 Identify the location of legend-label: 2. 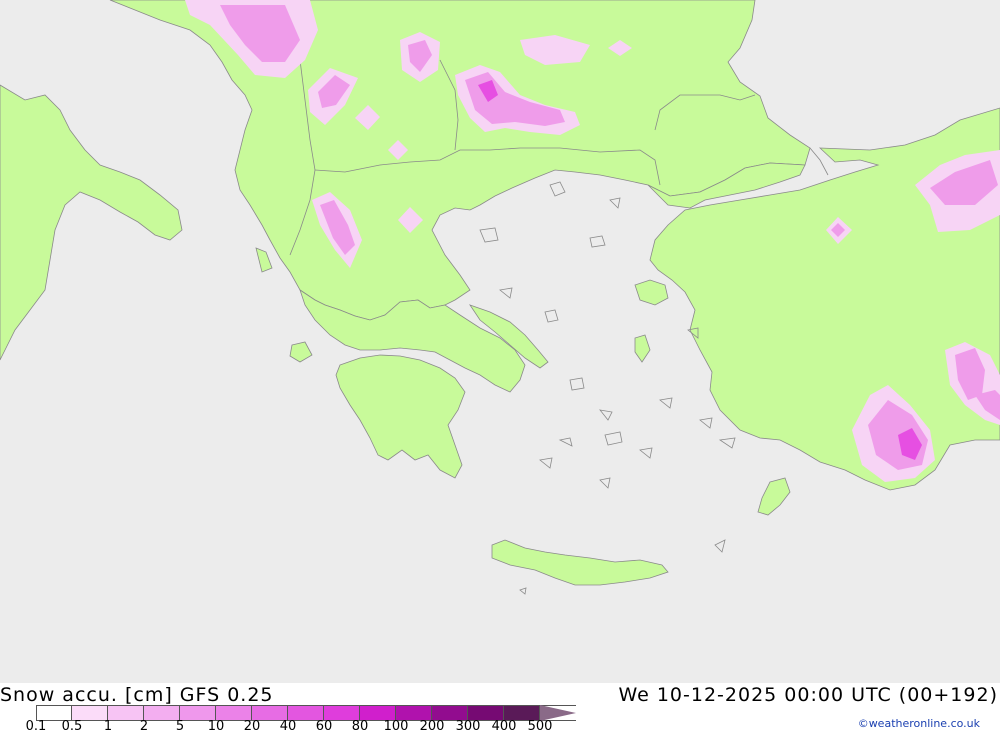
(144, 726).